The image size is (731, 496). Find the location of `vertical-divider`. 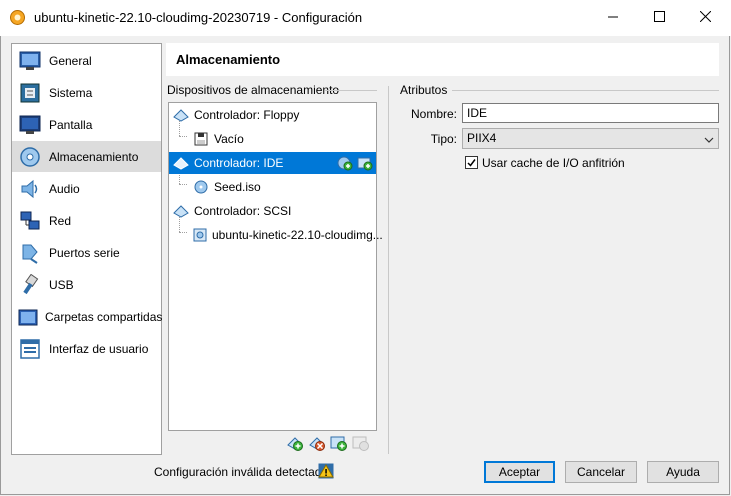

vertical-divider is located at coordinates (388, 270).